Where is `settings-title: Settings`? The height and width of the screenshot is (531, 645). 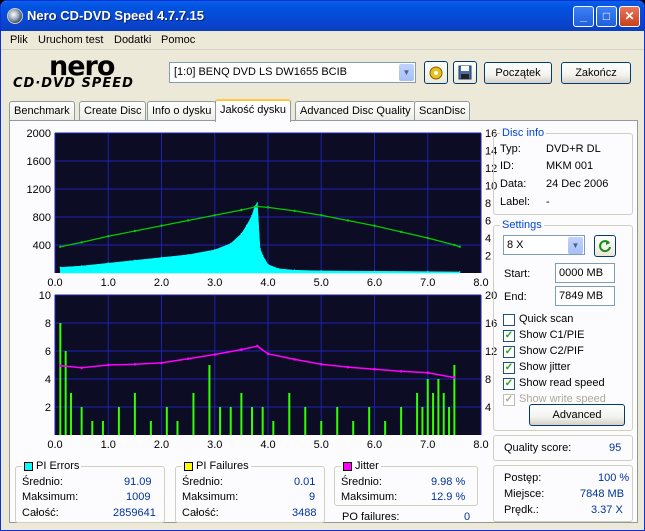 settings-title: Settings is located at coordinates (522, 225).